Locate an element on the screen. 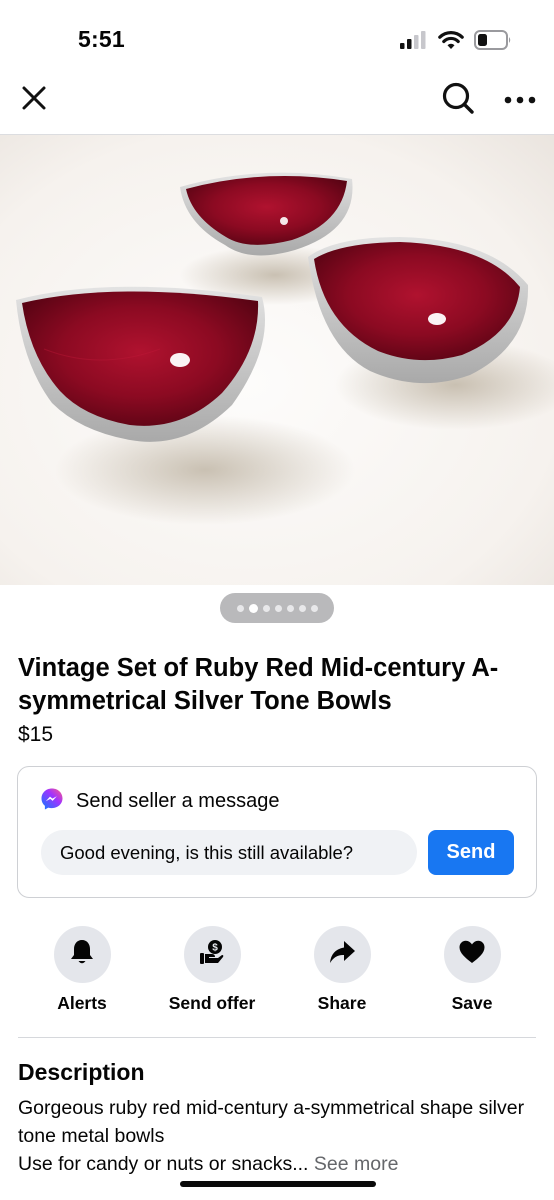  action-row: Alerts $ Send offer Share Save is located at coordinates (277, 976).